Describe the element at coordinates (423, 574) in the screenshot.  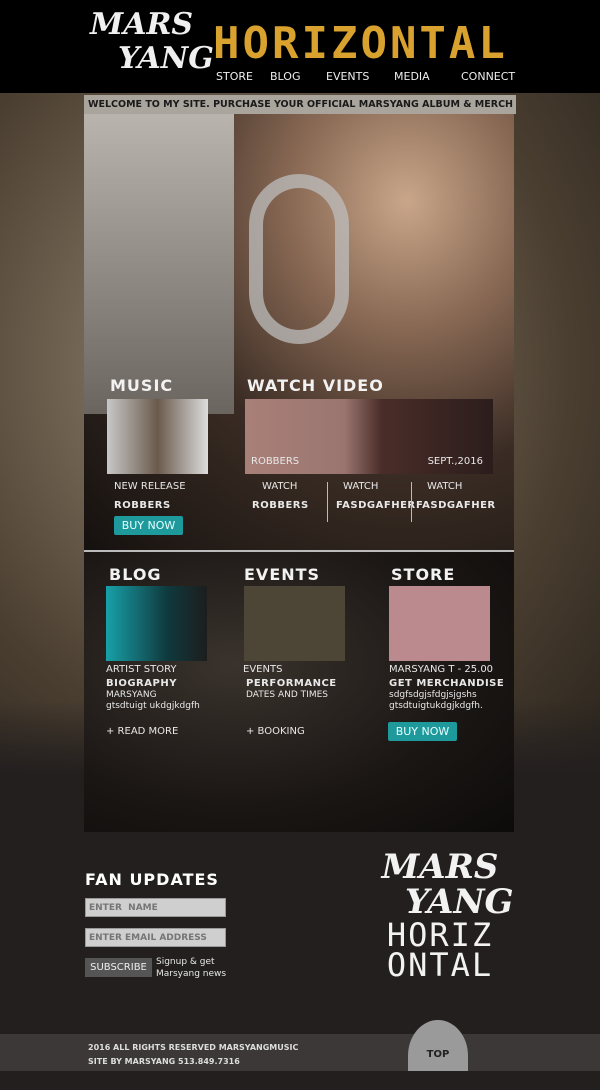
I see `store-heading: STORE` at that location.